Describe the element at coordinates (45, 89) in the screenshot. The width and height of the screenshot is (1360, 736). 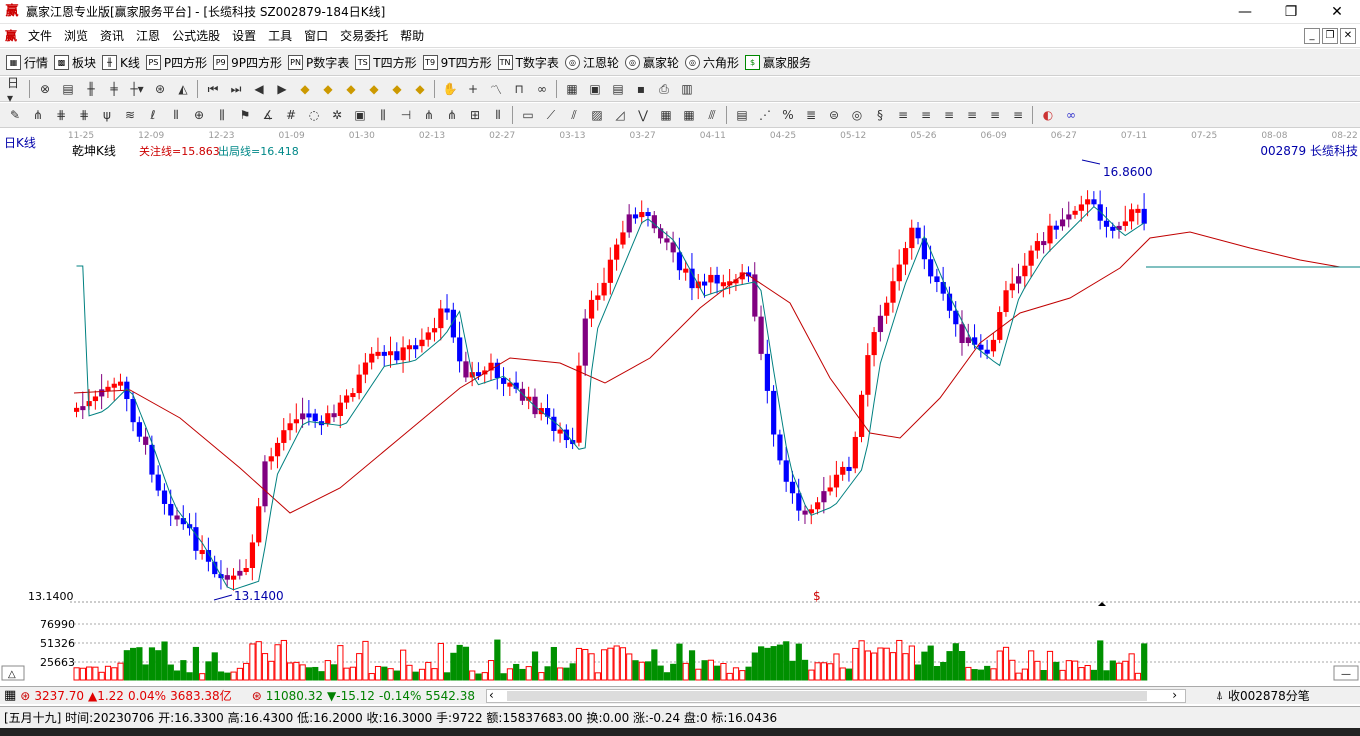
I see `chart-mode-icon: ⊗` at that location.